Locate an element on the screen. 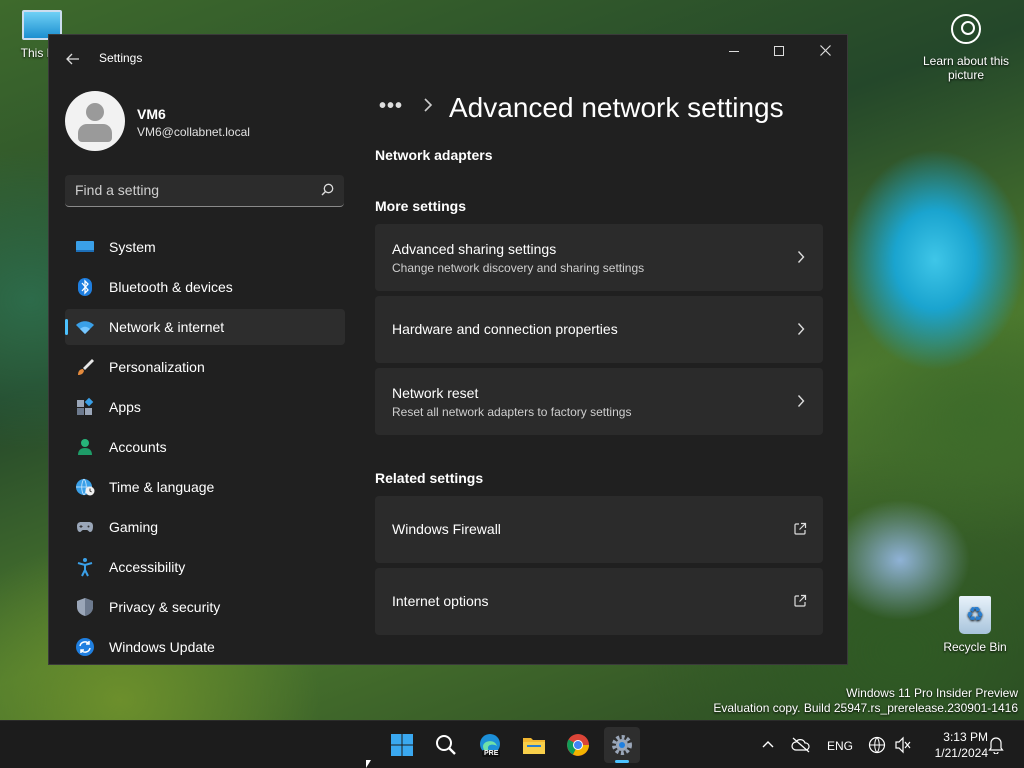 The height and width of the screenshot is (768, 1024). taskbar-file-explorer is located at coordinates (534, 745).